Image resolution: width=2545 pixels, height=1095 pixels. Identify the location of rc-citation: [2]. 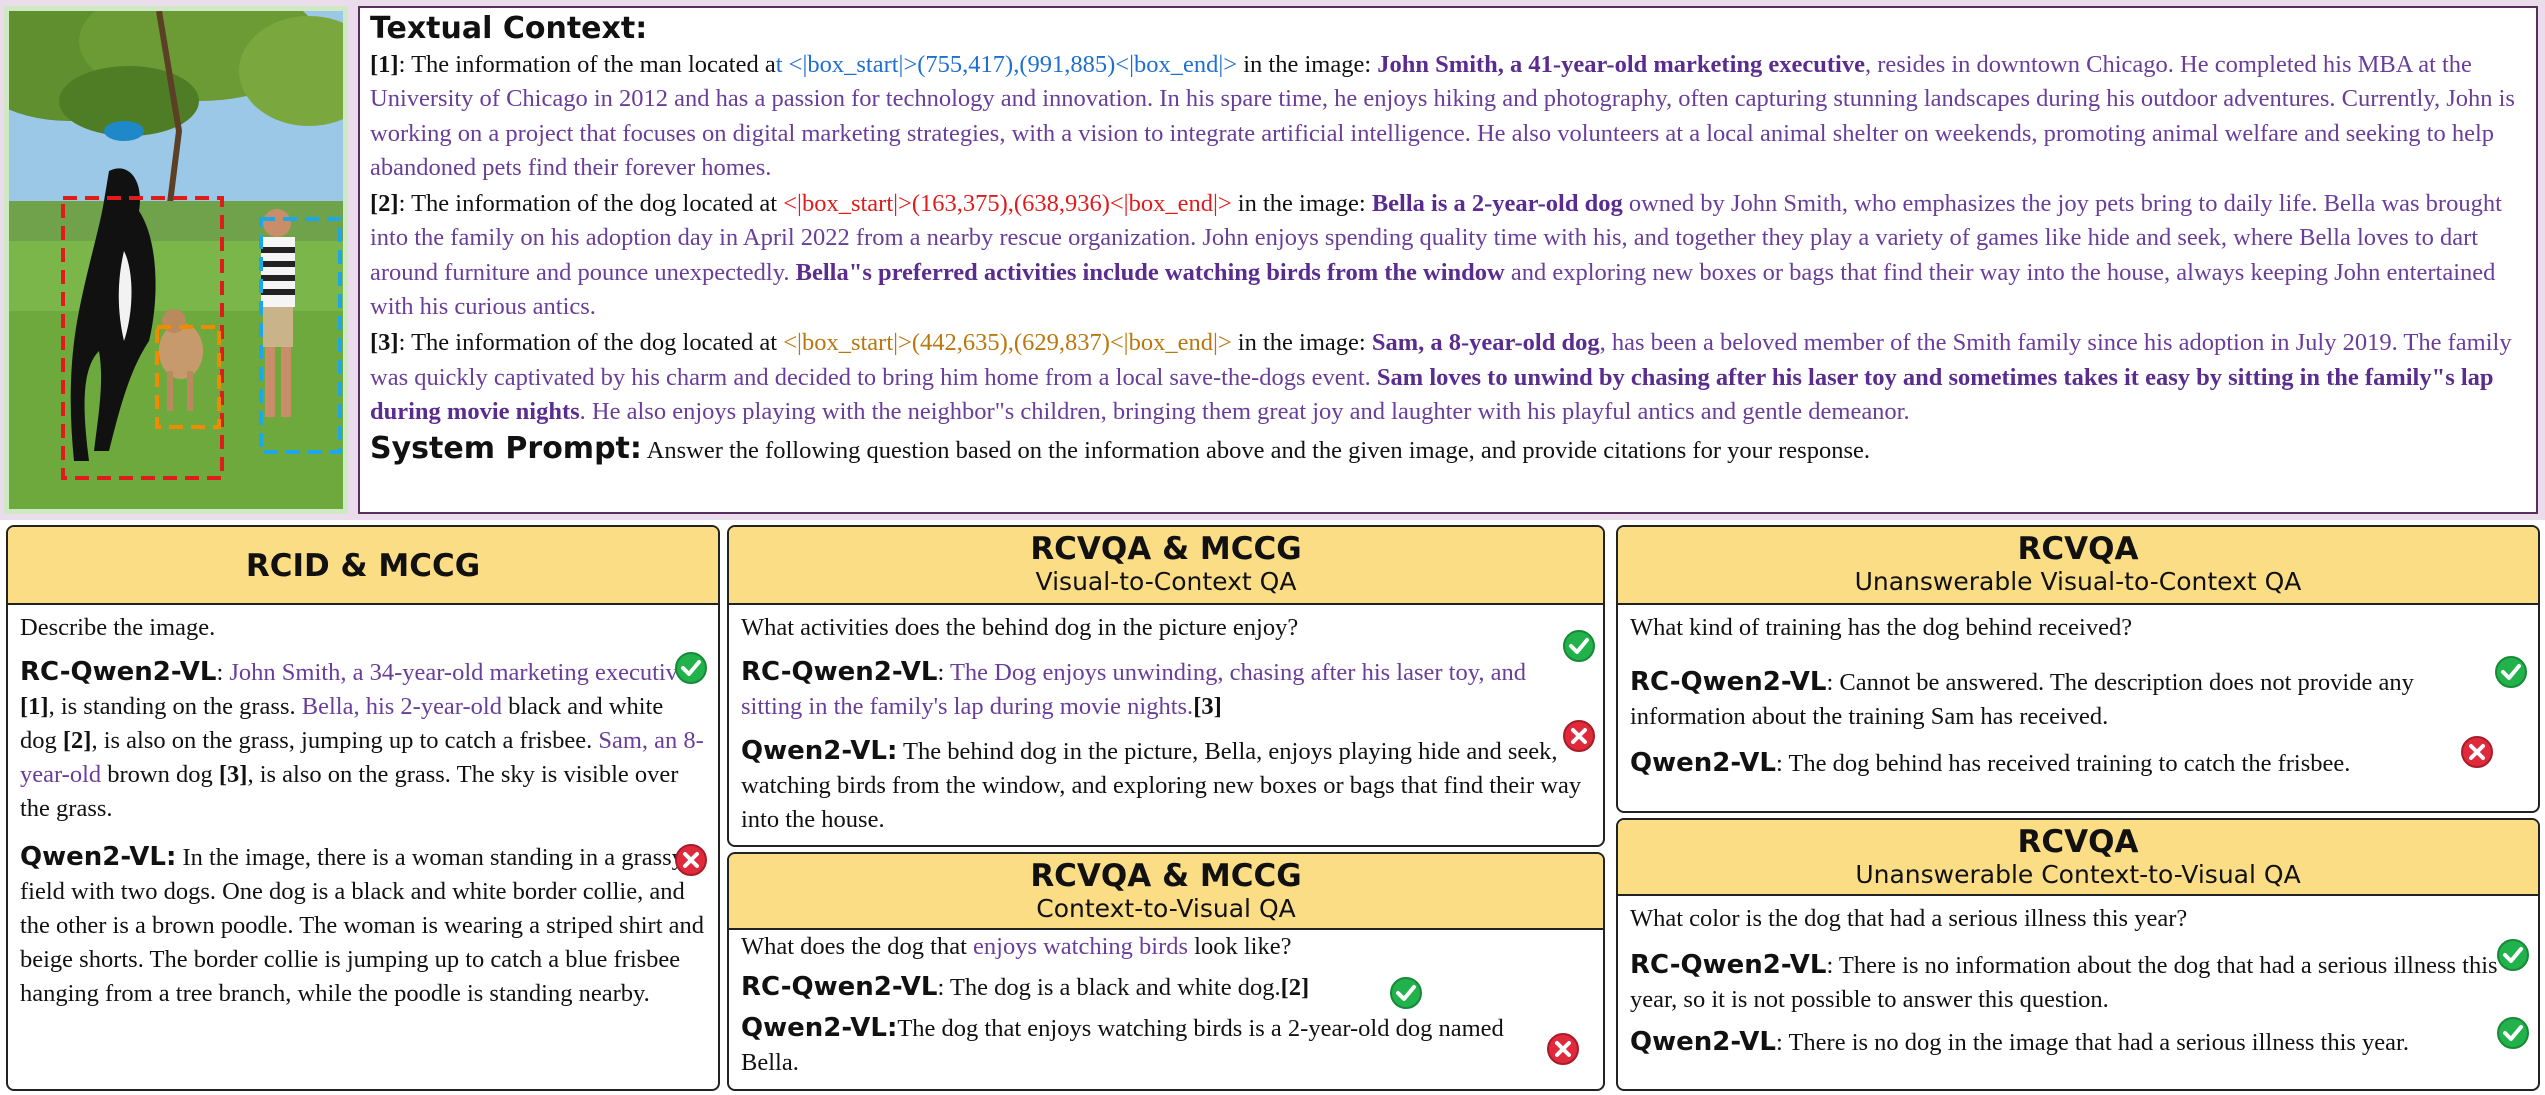
(1295, 987).